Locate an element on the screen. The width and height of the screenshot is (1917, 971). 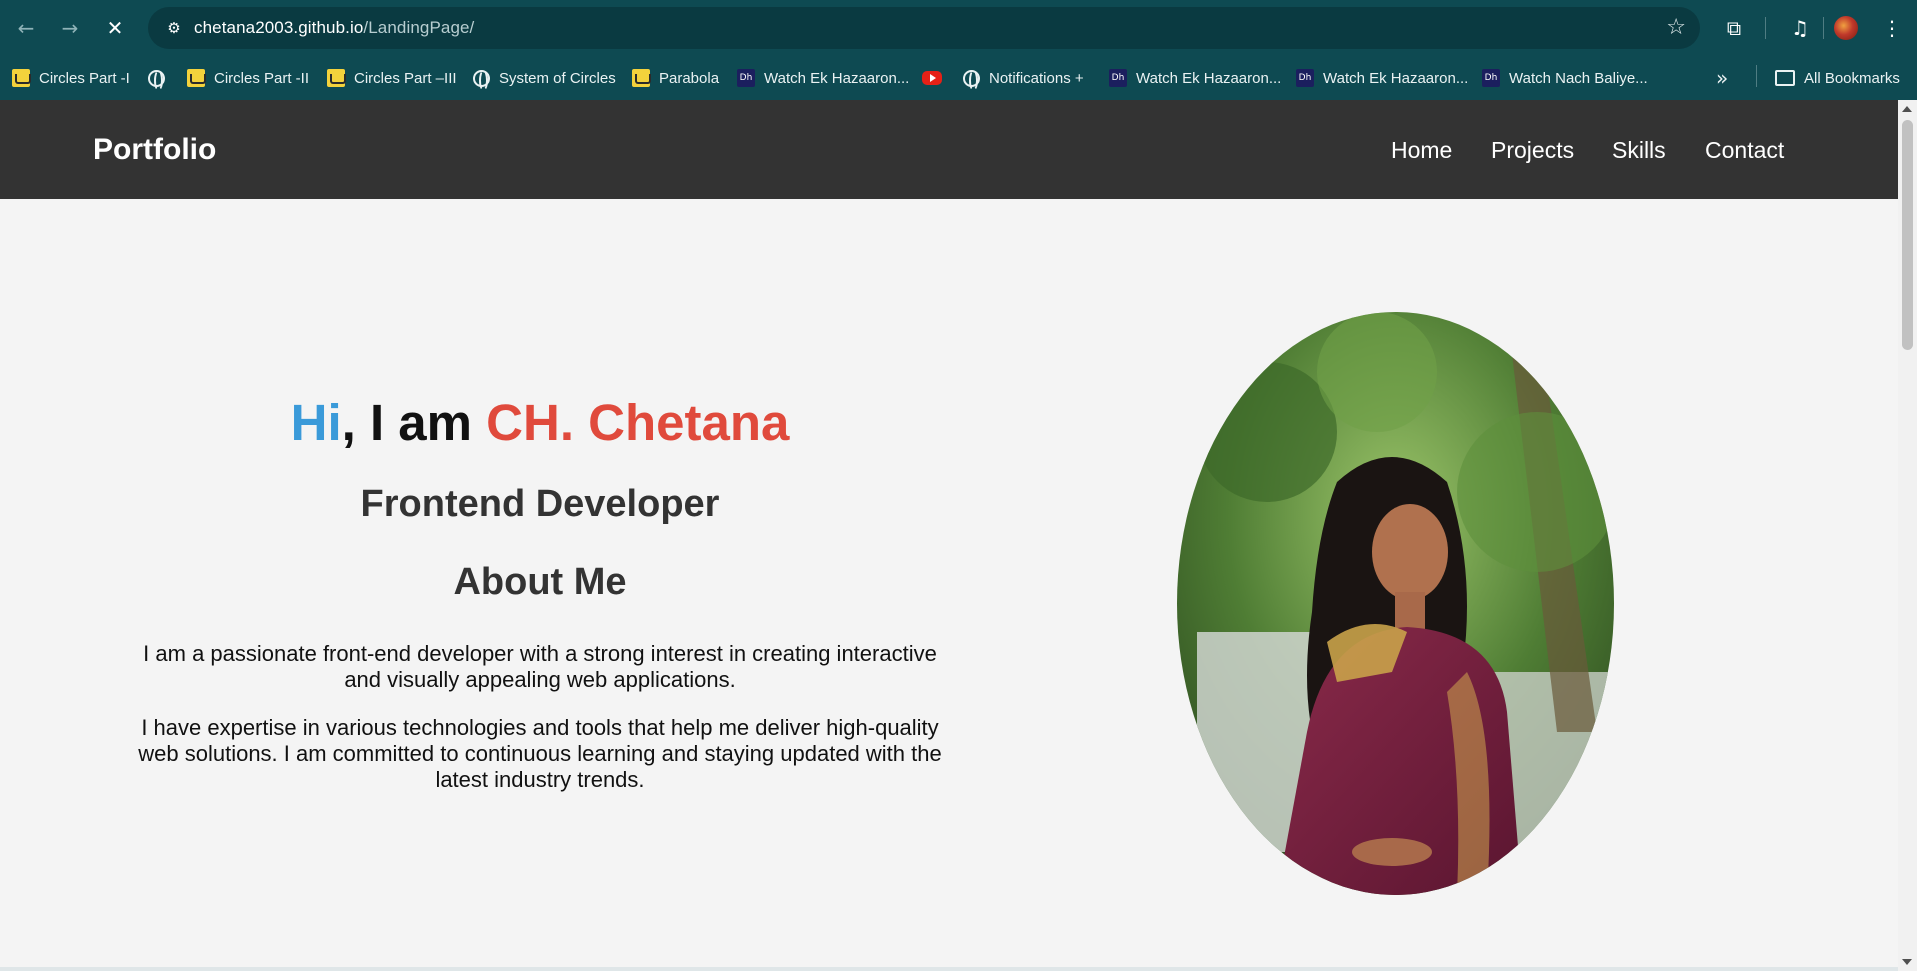
site-info-icon: ⚙ is located at coordinates (174, 28).